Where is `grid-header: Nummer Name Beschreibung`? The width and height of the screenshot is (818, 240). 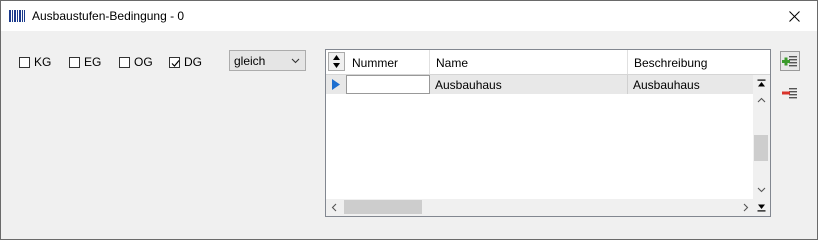 grid-header: Nummer Name Beschreibung is located at coordinates (548, 62).